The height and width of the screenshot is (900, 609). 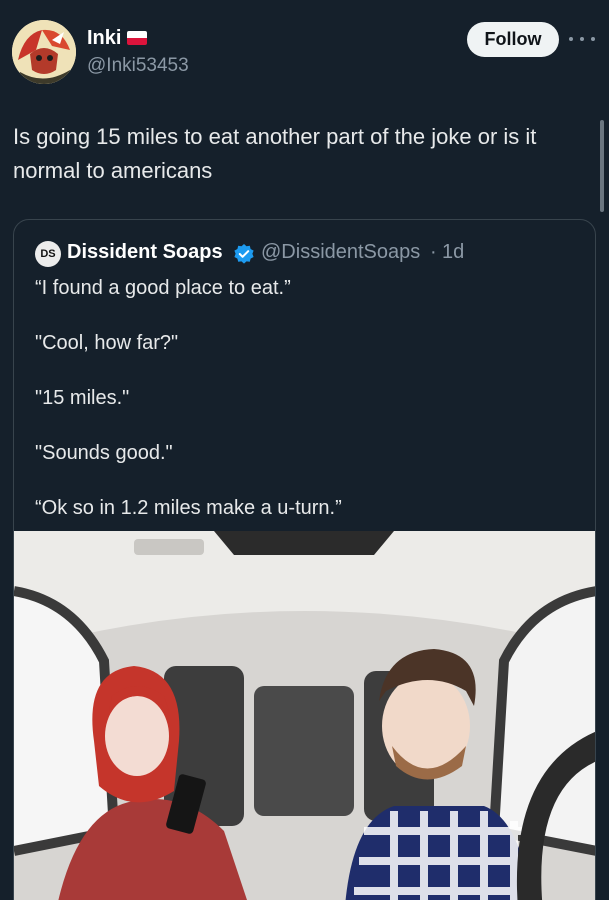 I want to click on quote-line: "Cool, how far?", so click(x=107, y=343).